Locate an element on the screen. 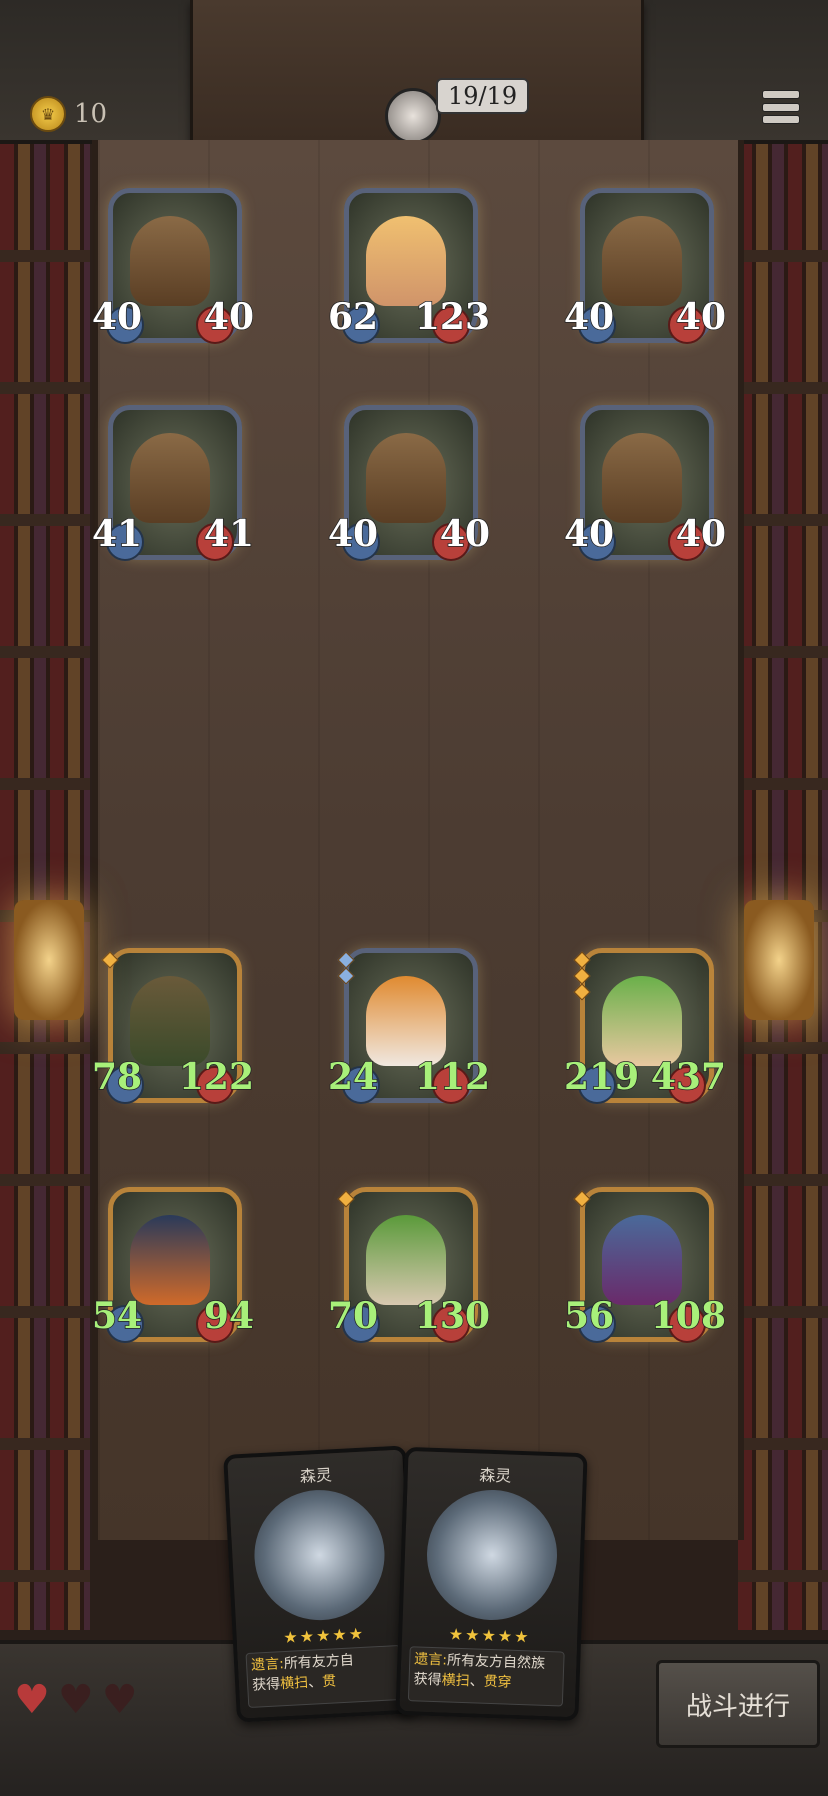 This screenshot has width=828, height=1796. unit-health: 112 is located at coordinates (452, 1077).